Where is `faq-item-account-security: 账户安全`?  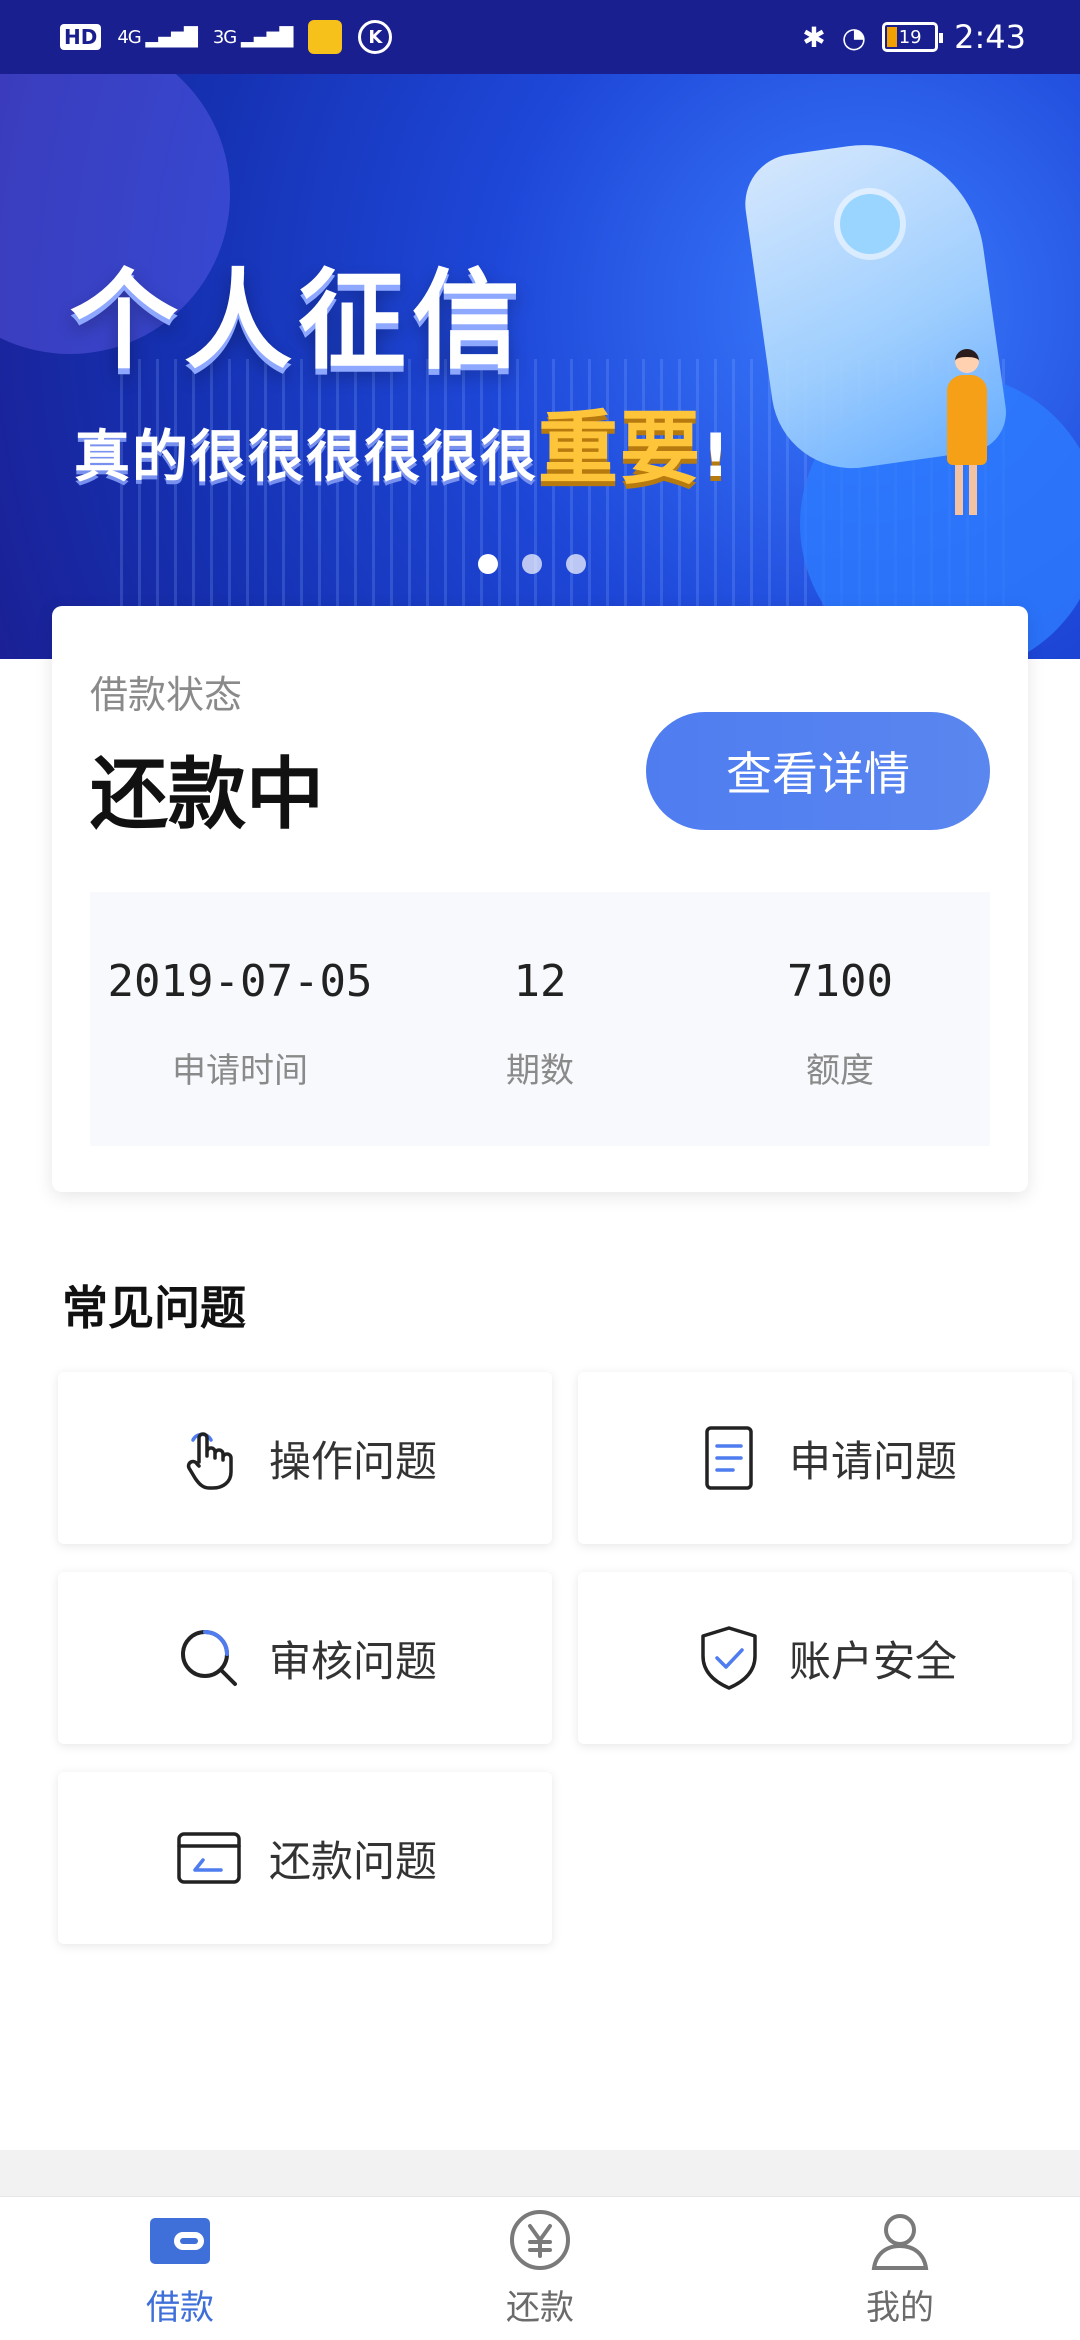 faq-item-account-security: 账户安全 is located at coordinates (825, 1658).